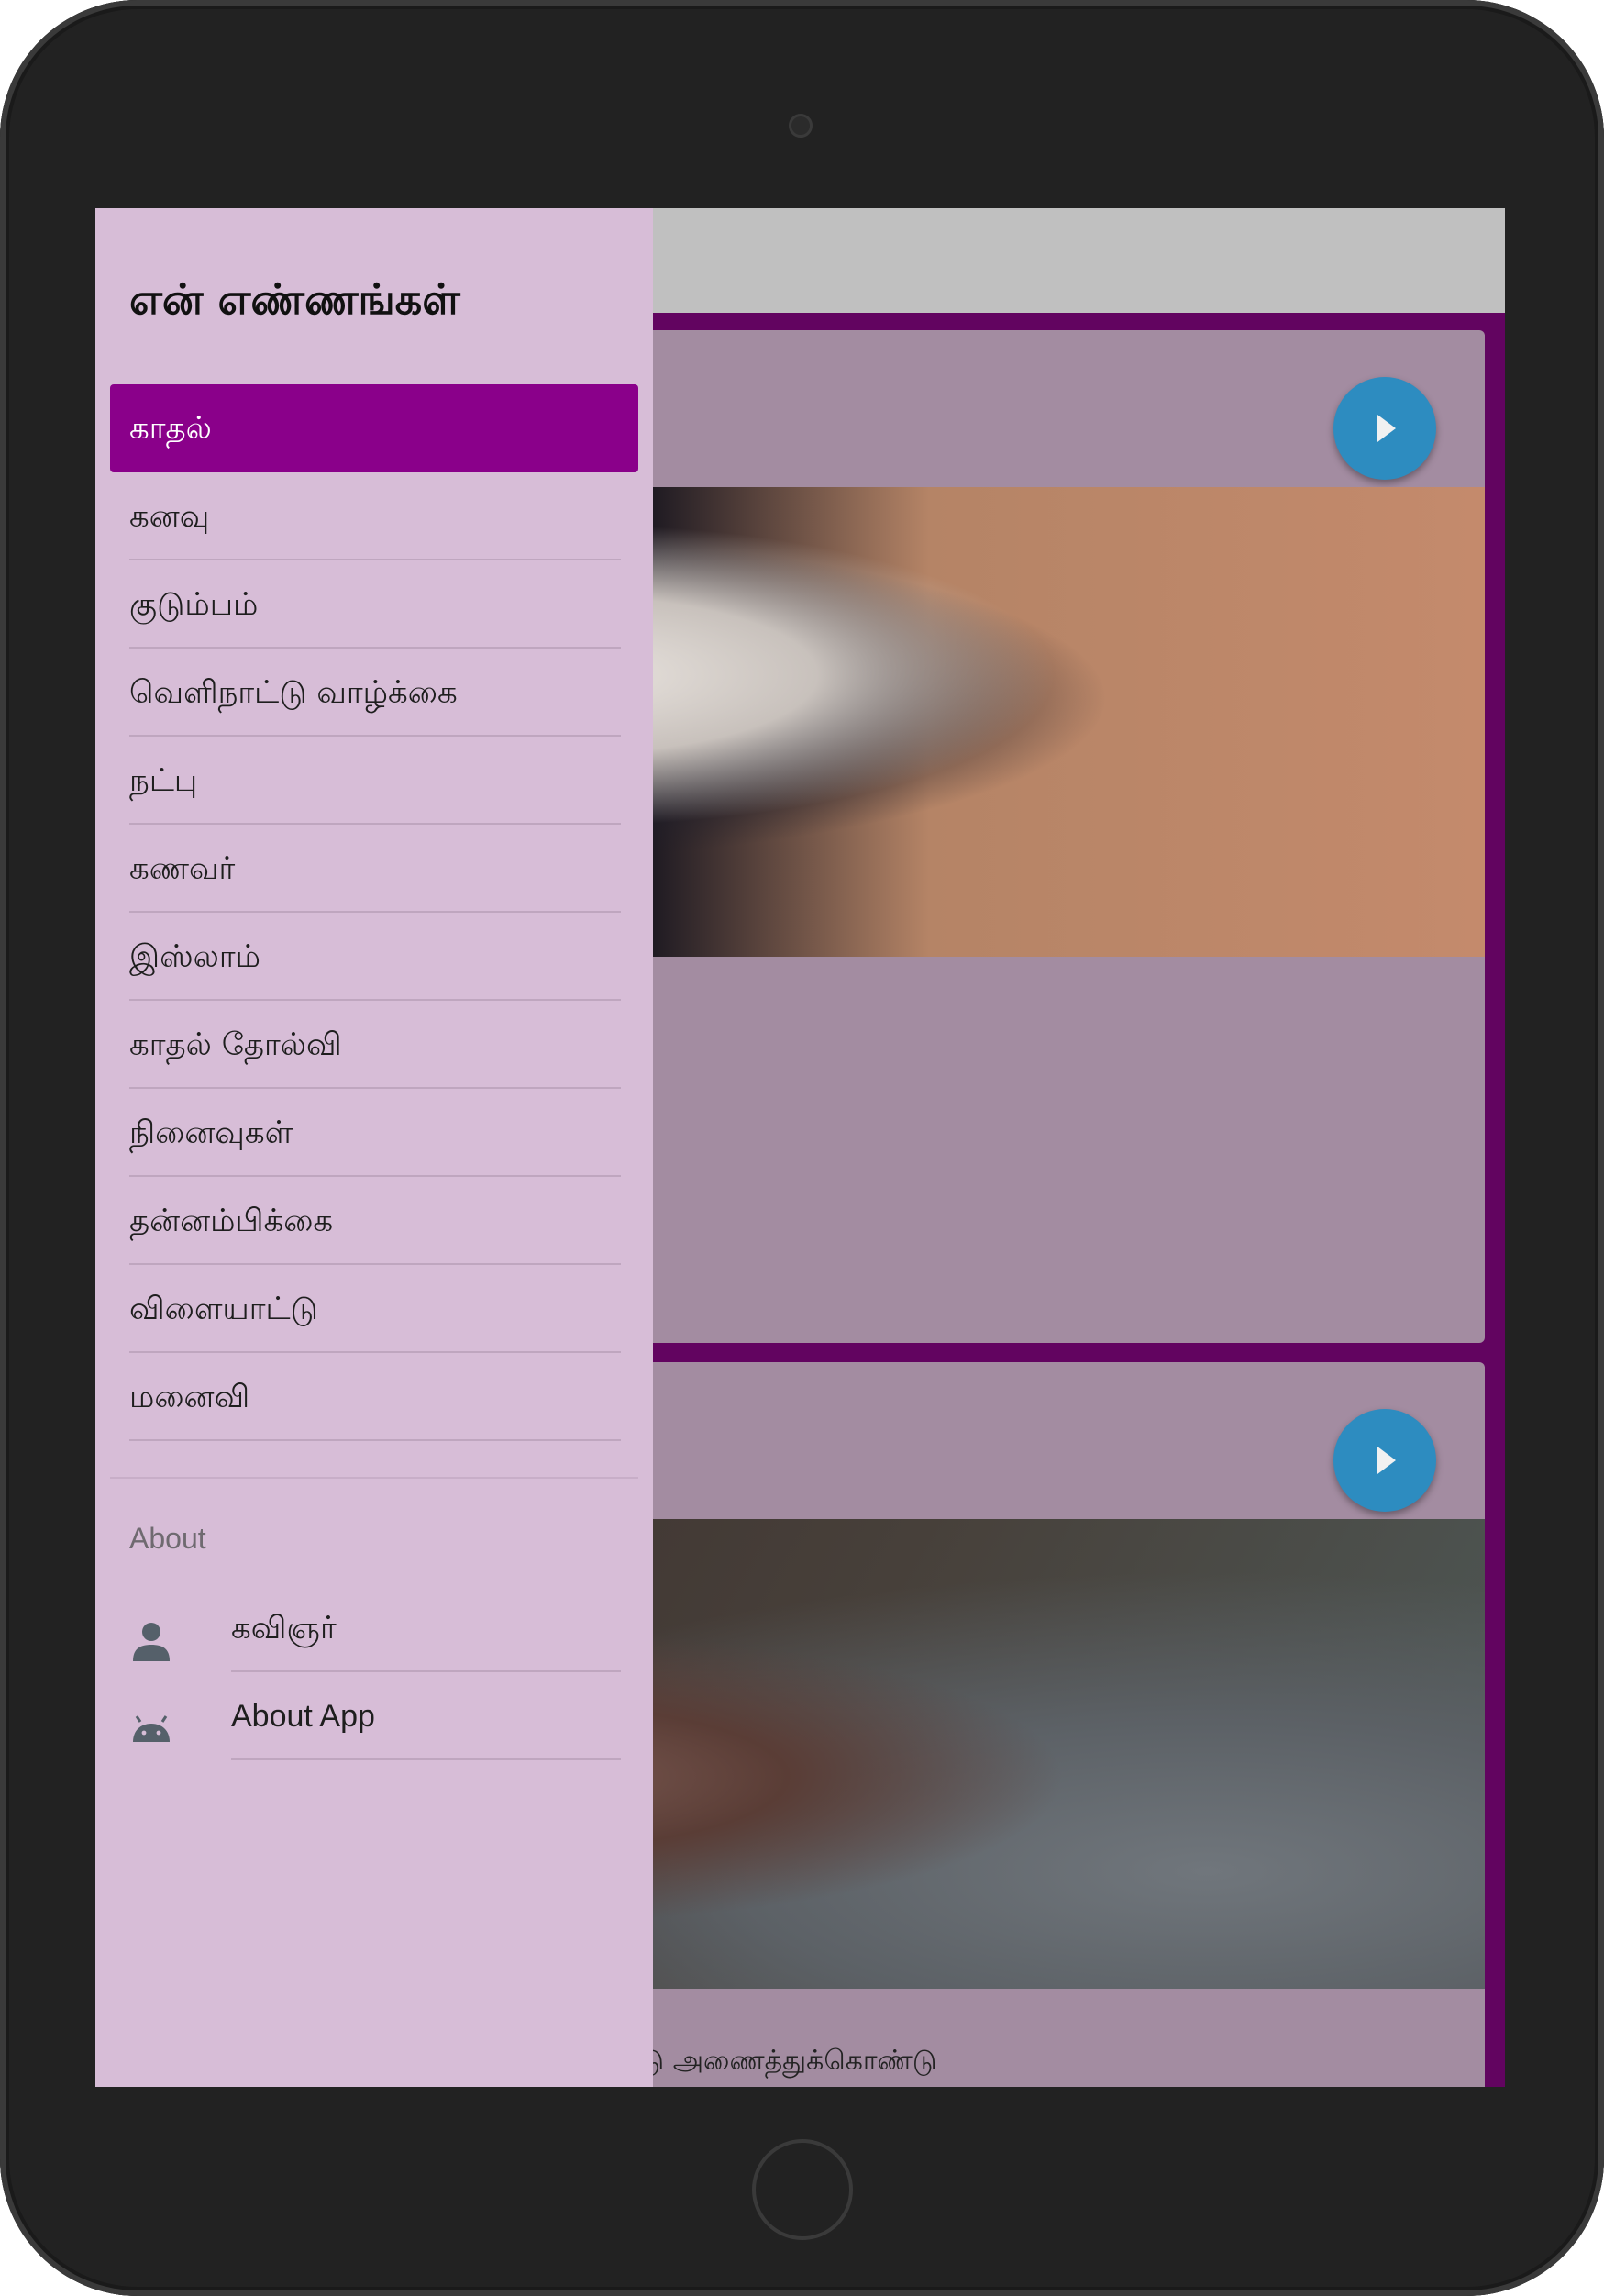 Image resolution: width=1604 pixels, height=2296 pixels. I want to click on drawer-item-about-app: About App, so click(426, 1716).